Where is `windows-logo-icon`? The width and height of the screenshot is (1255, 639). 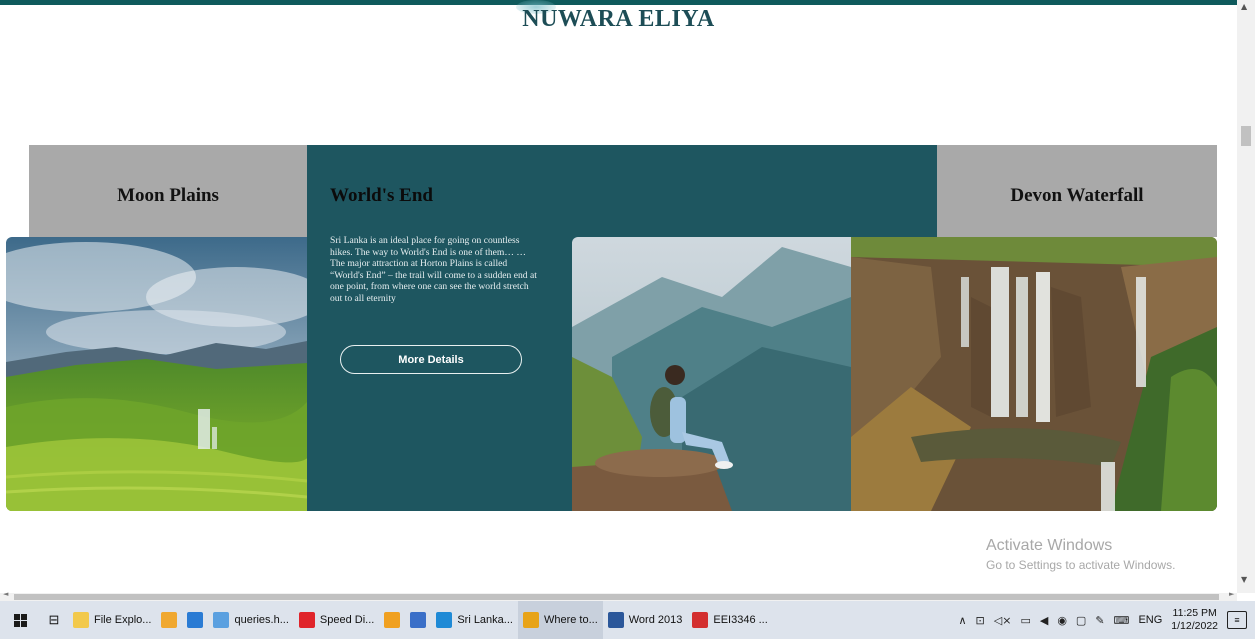 windows-logo-icon is located at coordinates (20, 620).